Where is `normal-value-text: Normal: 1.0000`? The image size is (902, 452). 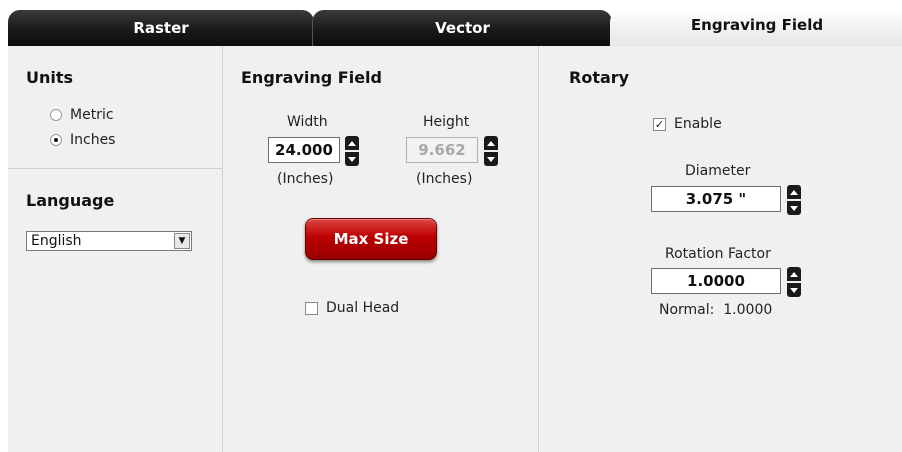
normal-value-text: Normal: 1.0000 is located at coordinates (716, 310).